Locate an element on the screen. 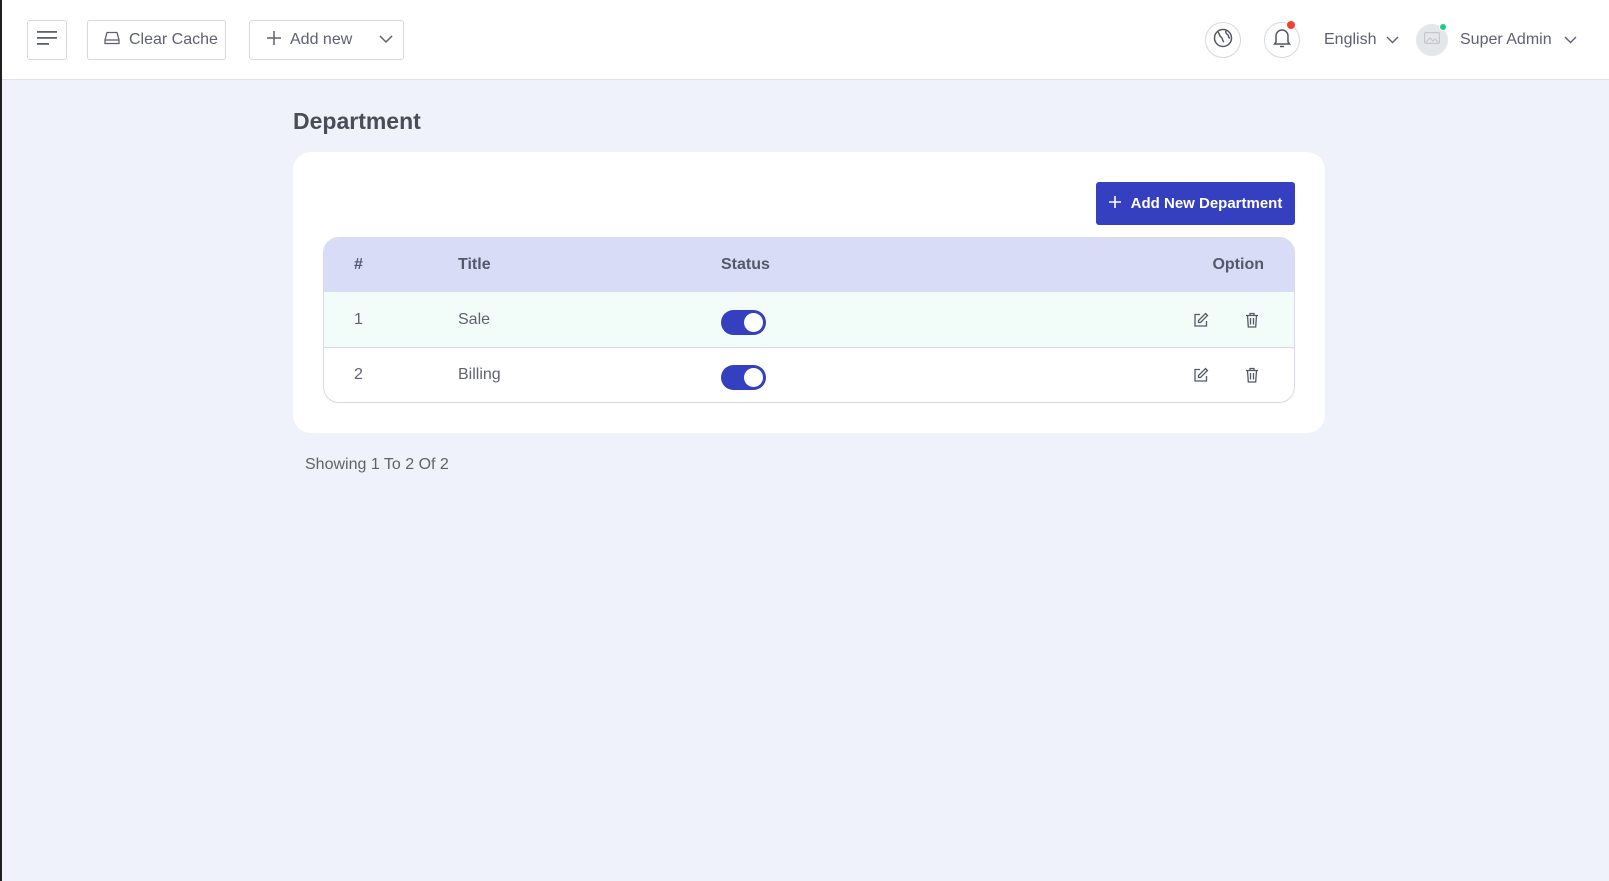  header-status: Status is located at coordinates (745, 264).